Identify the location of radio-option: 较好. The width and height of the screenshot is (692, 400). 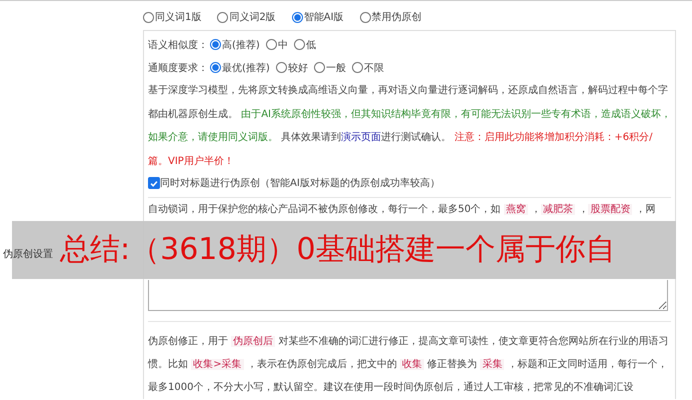
(292, 67).